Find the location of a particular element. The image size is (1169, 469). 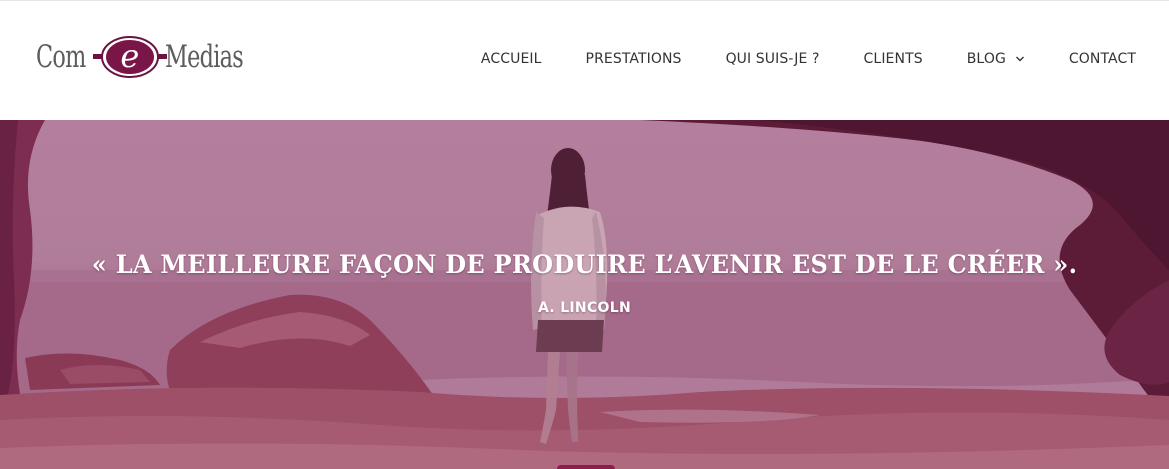

nav-item-clients: CLIENTS is located at coordinates (893, 59).